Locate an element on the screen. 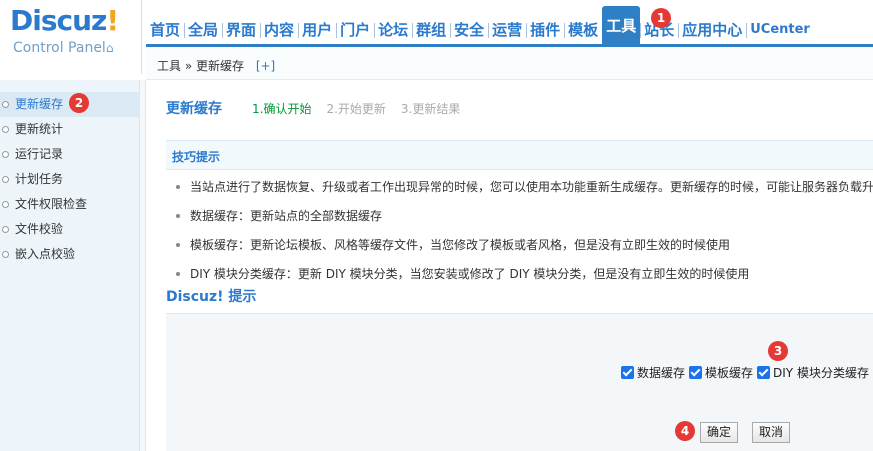  sidebar: 更新缓存 更新统计 运行记录 计划任务 文件权限检查 文件校验 嵌入点校验 is located at coordinates (70, 265).